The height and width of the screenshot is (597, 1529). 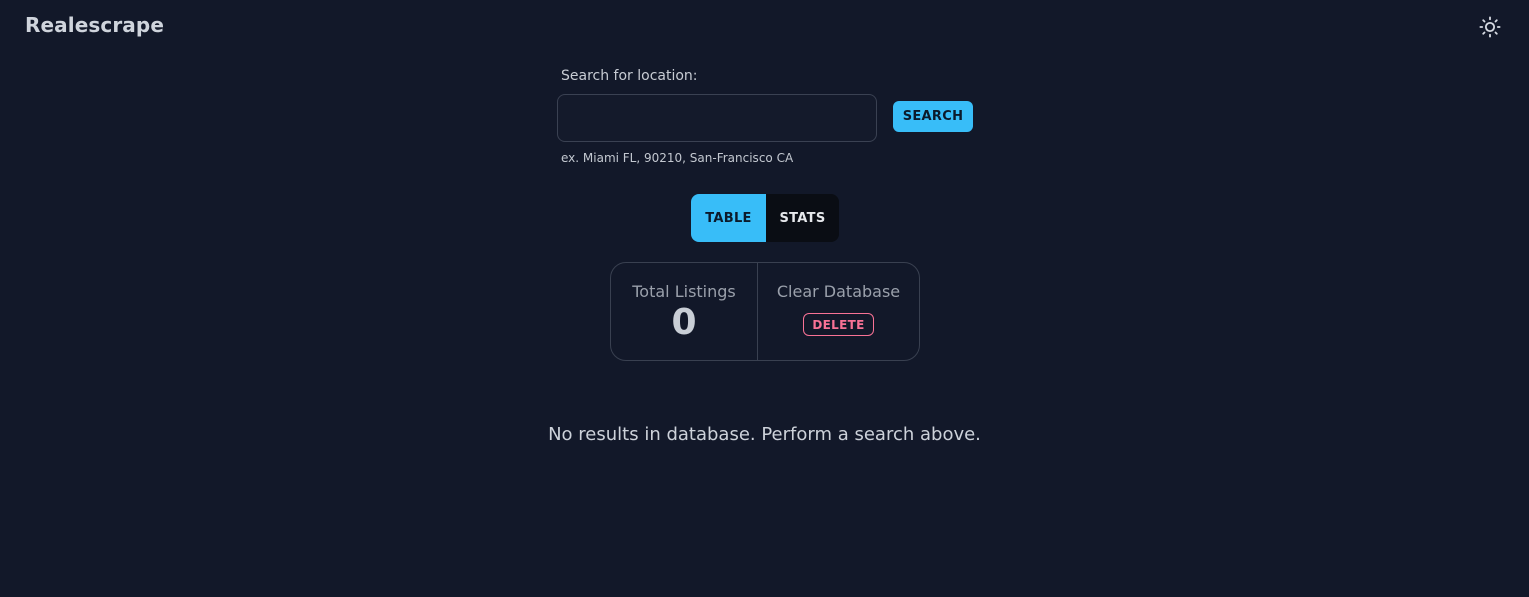 What do you see at coordinates (764, 27) in the screenshot?
I see `navbar: Realescrape` at bounding box center [764, 27].